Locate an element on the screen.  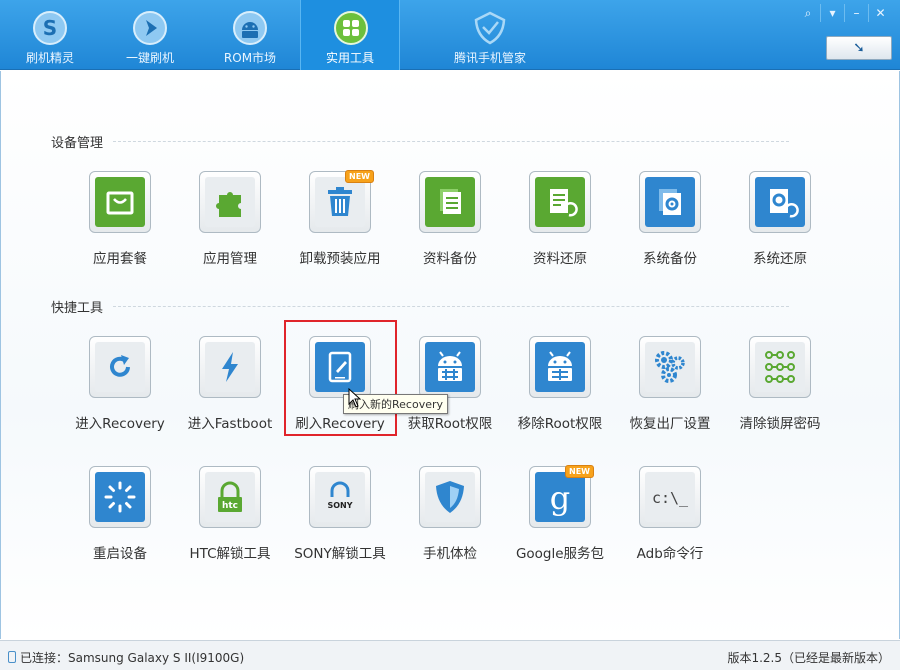
tool-label: Adb命令行 is located at coordinates (670, 554).